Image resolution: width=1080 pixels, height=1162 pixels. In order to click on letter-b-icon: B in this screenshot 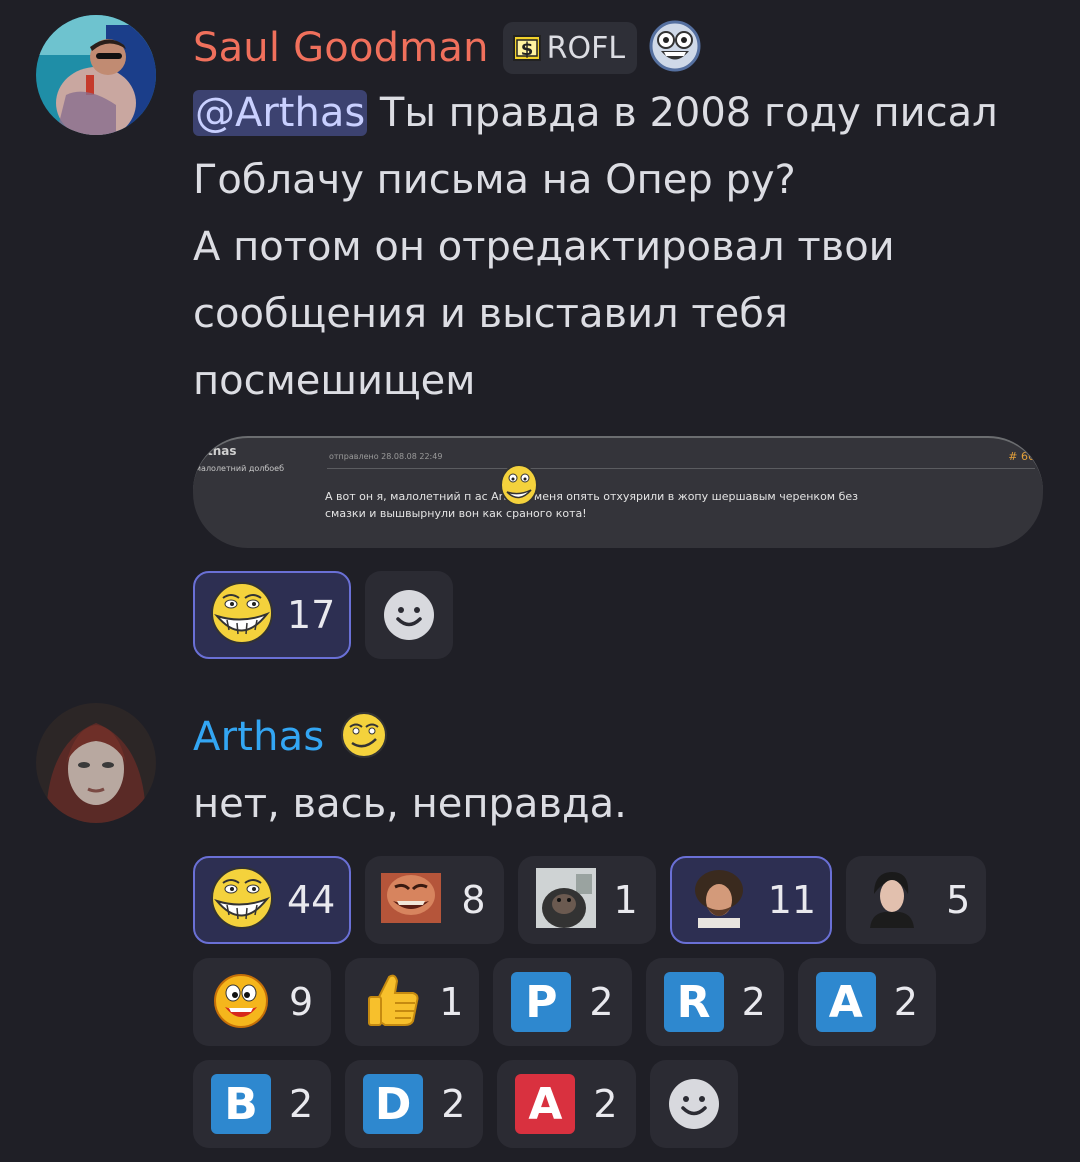, I will do `click(241, 1104)`.